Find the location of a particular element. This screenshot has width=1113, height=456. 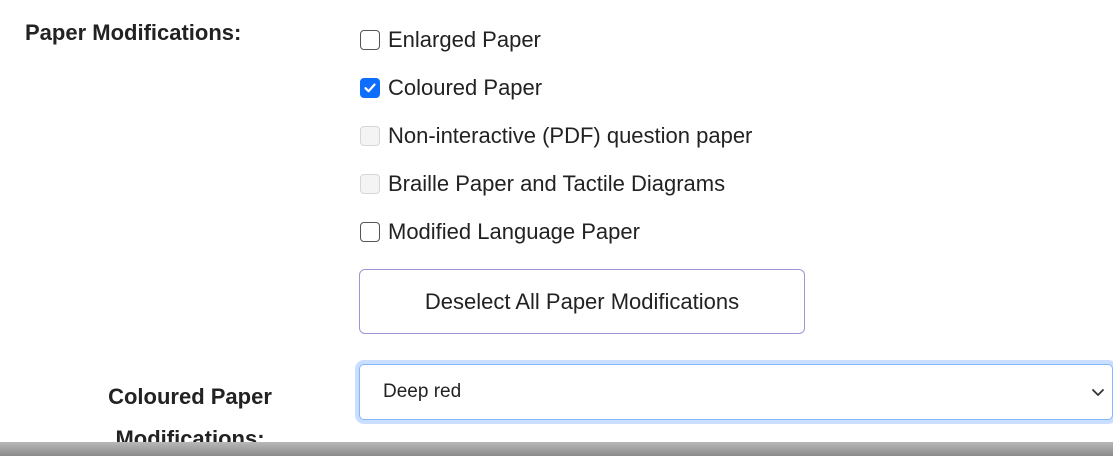

checkbox-modified-language-paper is located at coordinates (370, 232).